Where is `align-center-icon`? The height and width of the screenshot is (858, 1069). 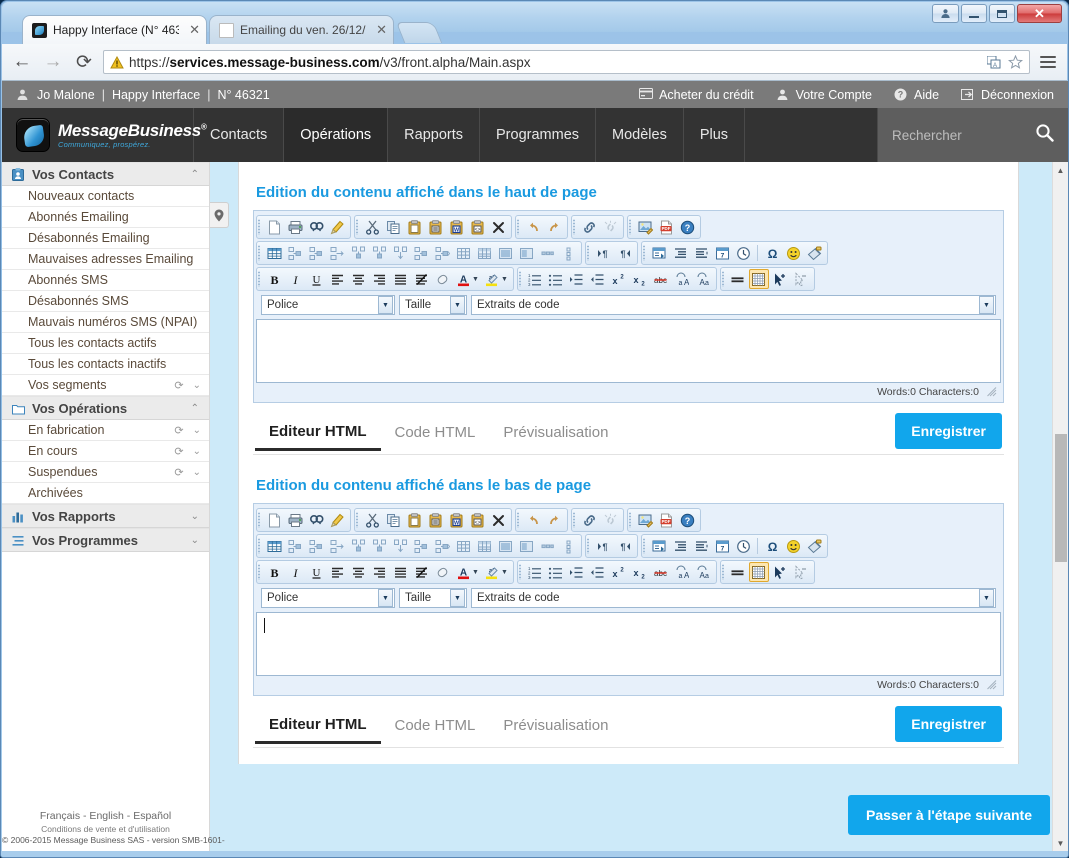 align-center-icon is located at coordinates (358, 572).